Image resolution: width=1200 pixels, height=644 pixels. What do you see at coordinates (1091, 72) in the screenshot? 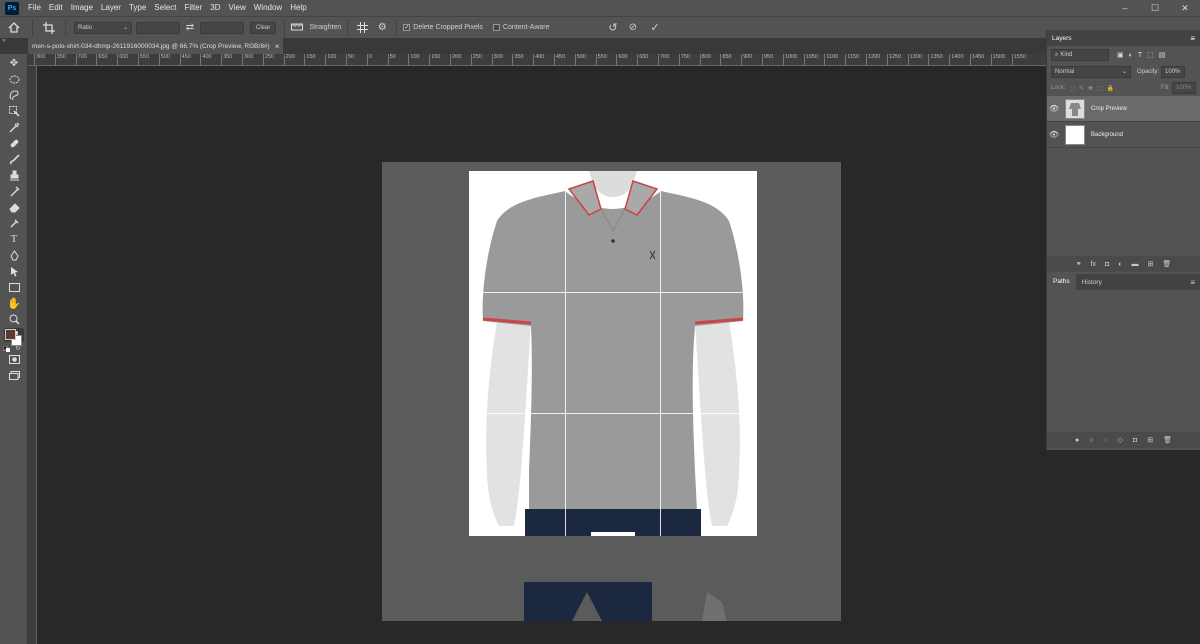
I see `blend-mode-dropdown: Normal ⌄` at bounding box center [1091, 72].